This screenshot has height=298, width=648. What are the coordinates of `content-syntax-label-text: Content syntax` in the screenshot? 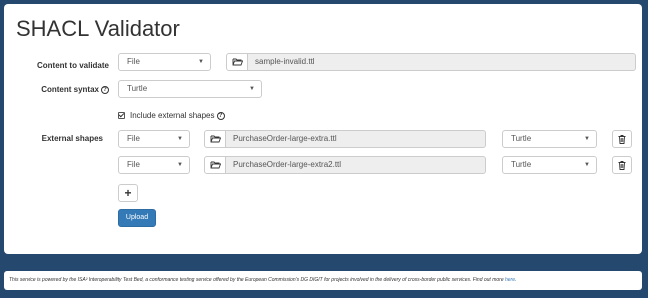 It's located at (70, 89).